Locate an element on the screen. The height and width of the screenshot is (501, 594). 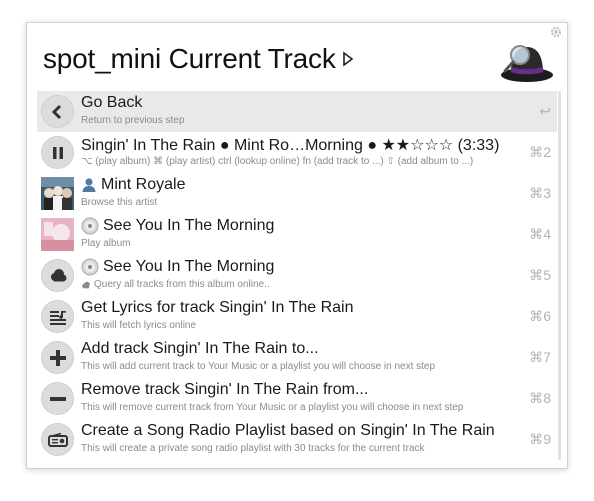
result-subtitle: This will fetch lyrics online is located at coordinates (139, 325).